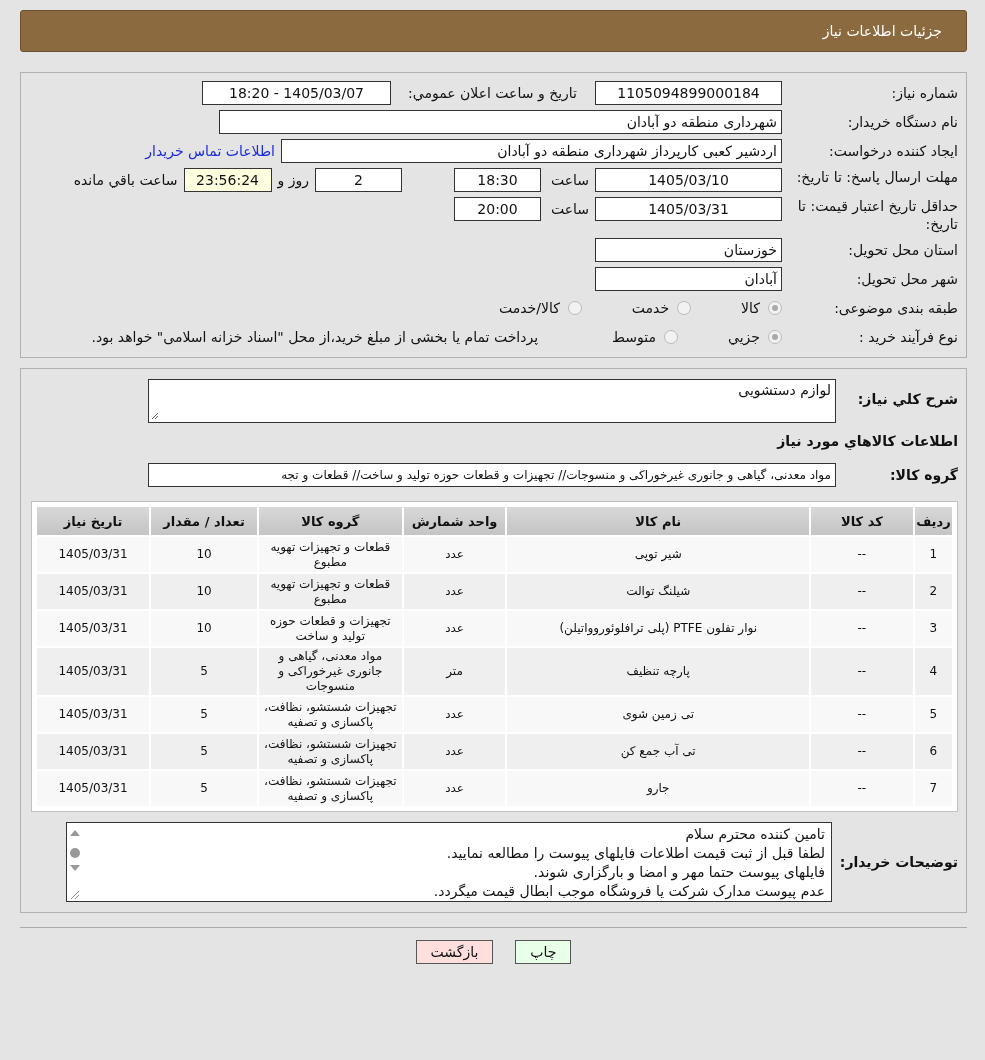 The image size is (985, 1060). What do you see at coordinates (902, 122) in the screenshot?
I see `field-label: نام دستگاه خریدار:` at bounding box center [902, 122].